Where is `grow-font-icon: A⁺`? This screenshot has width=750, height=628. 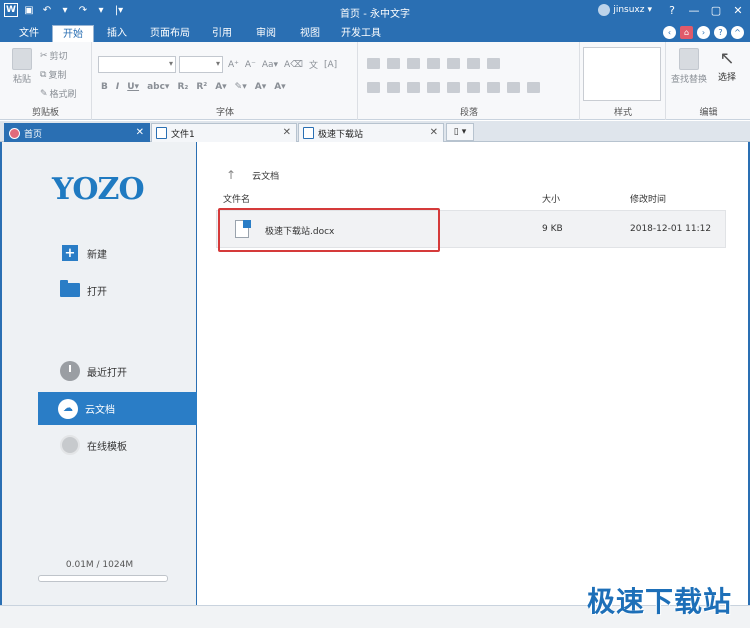 grow-font-icon: A⁺ is located at coordinates (233, 65).